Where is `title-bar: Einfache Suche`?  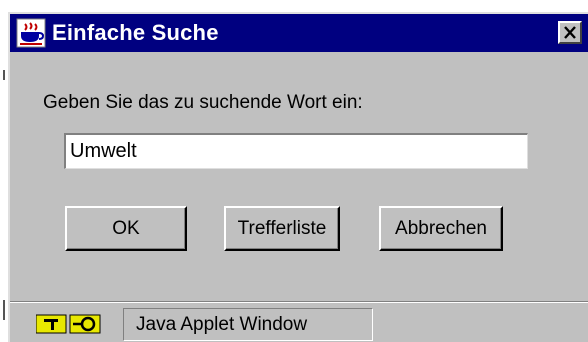 title-bar: Einfache Suche is located at coordinates (299, 33).